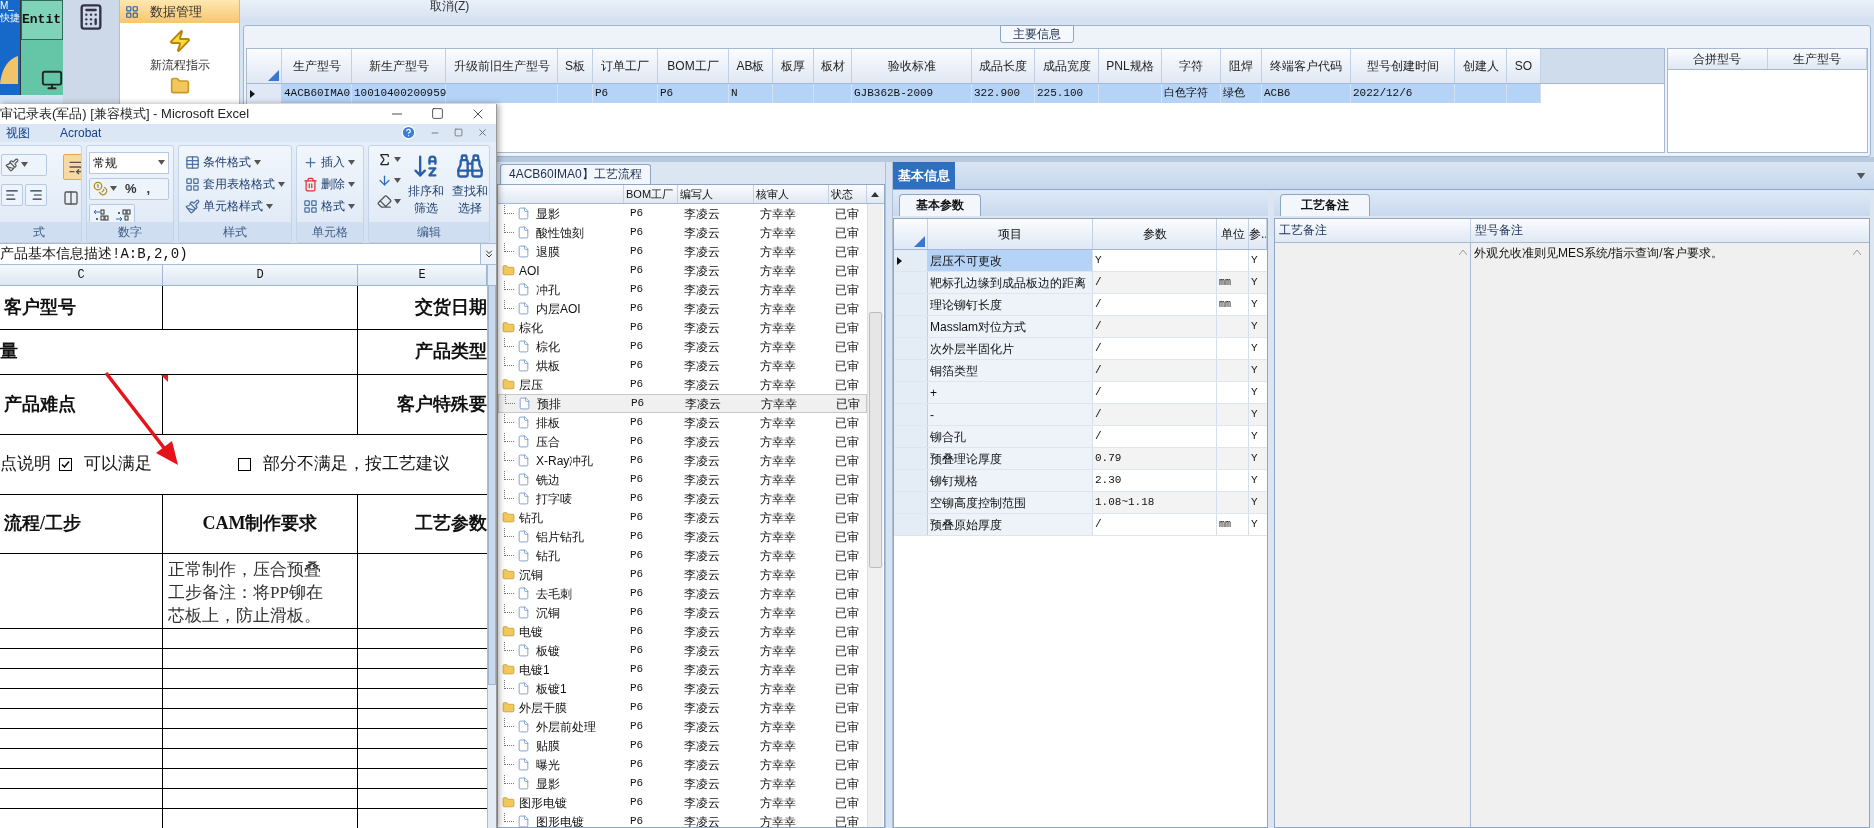  I want to click on expand-formula-button, so click(488, 253).